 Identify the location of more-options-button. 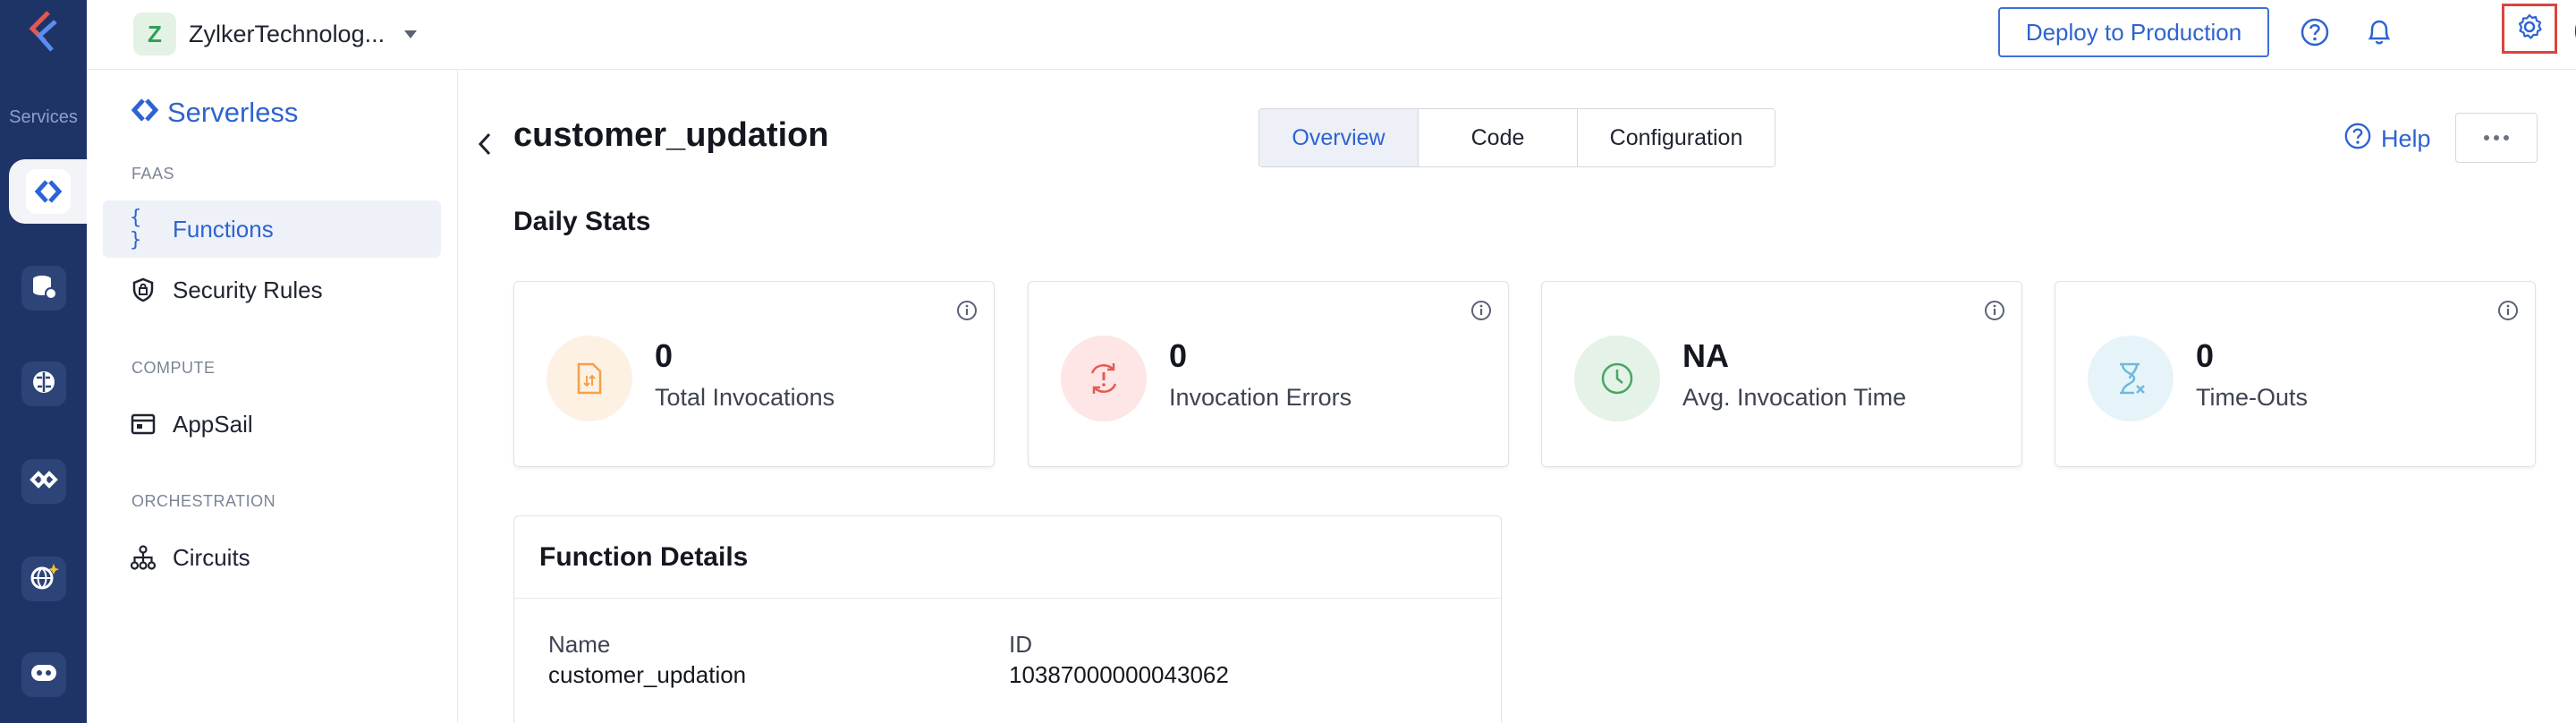
(2496, 138).